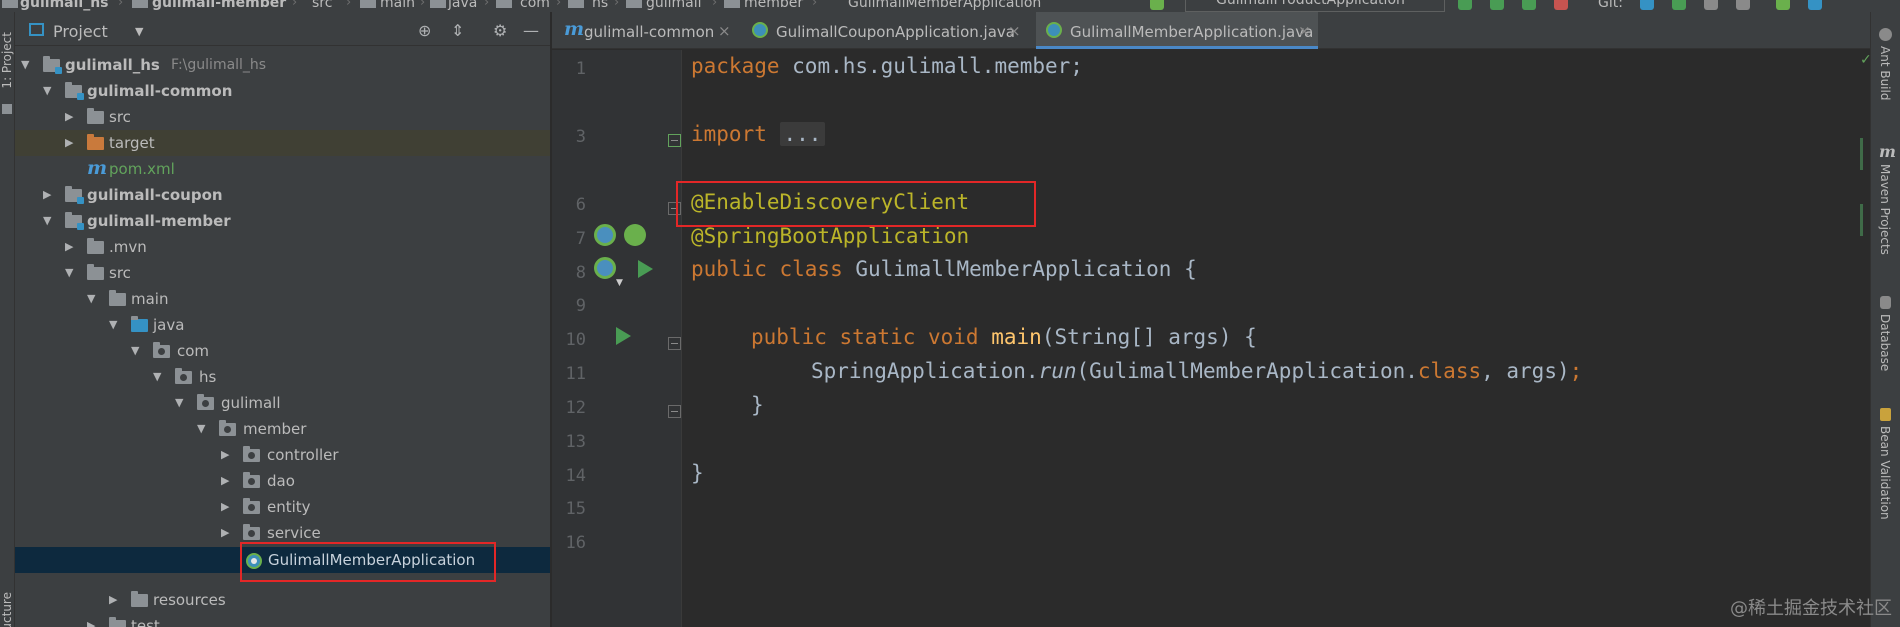 Image resolution: width=1900 pixels, height=627 pixels. Describe the element at coordinates (535, 5) in the screenshot. I see `breadcrumb-com: com` at that location.